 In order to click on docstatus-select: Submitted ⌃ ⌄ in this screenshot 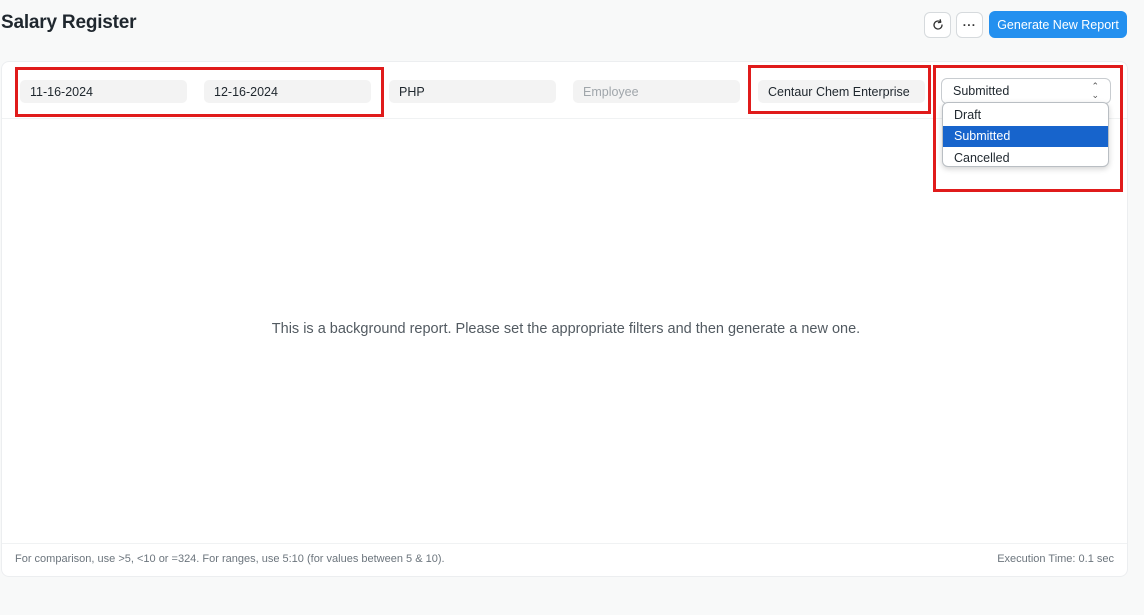, I will do `click(1026, 91)`.